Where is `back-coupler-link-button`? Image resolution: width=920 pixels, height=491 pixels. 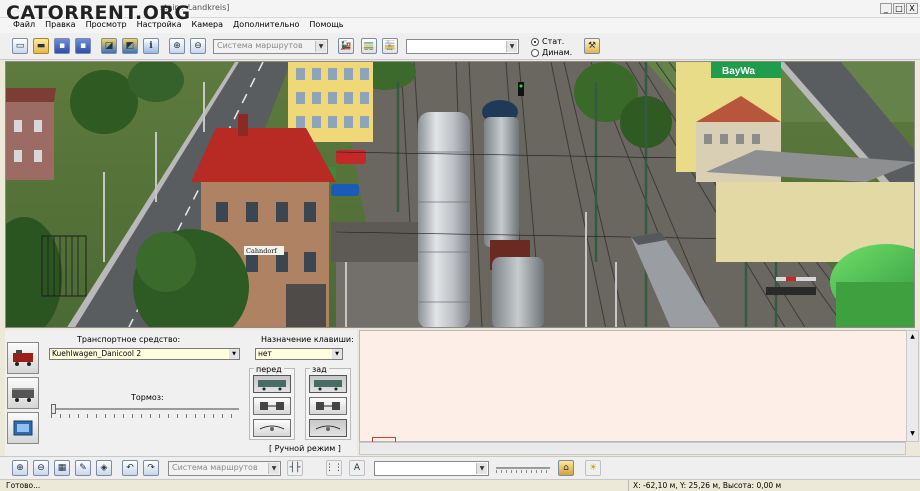 back-coupler-link-button is located at coordinates (328, 406).